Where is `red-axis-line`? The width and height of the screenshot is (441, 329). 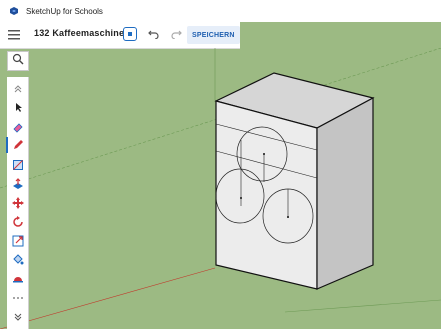 red-axis-line is located at coordinates (108, 298).